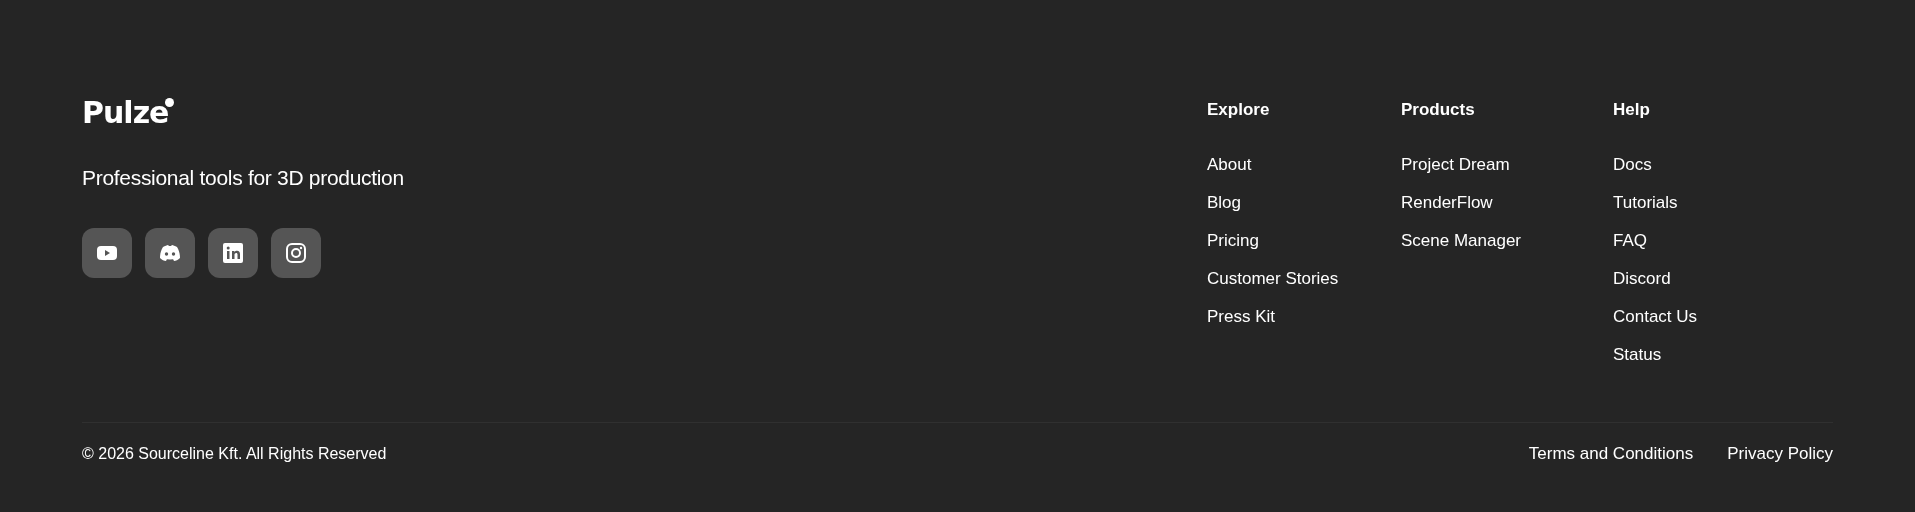 This screenshot has height=512, width=1915. I want to click on footer-link: Press Kit, so click(1241, 316).